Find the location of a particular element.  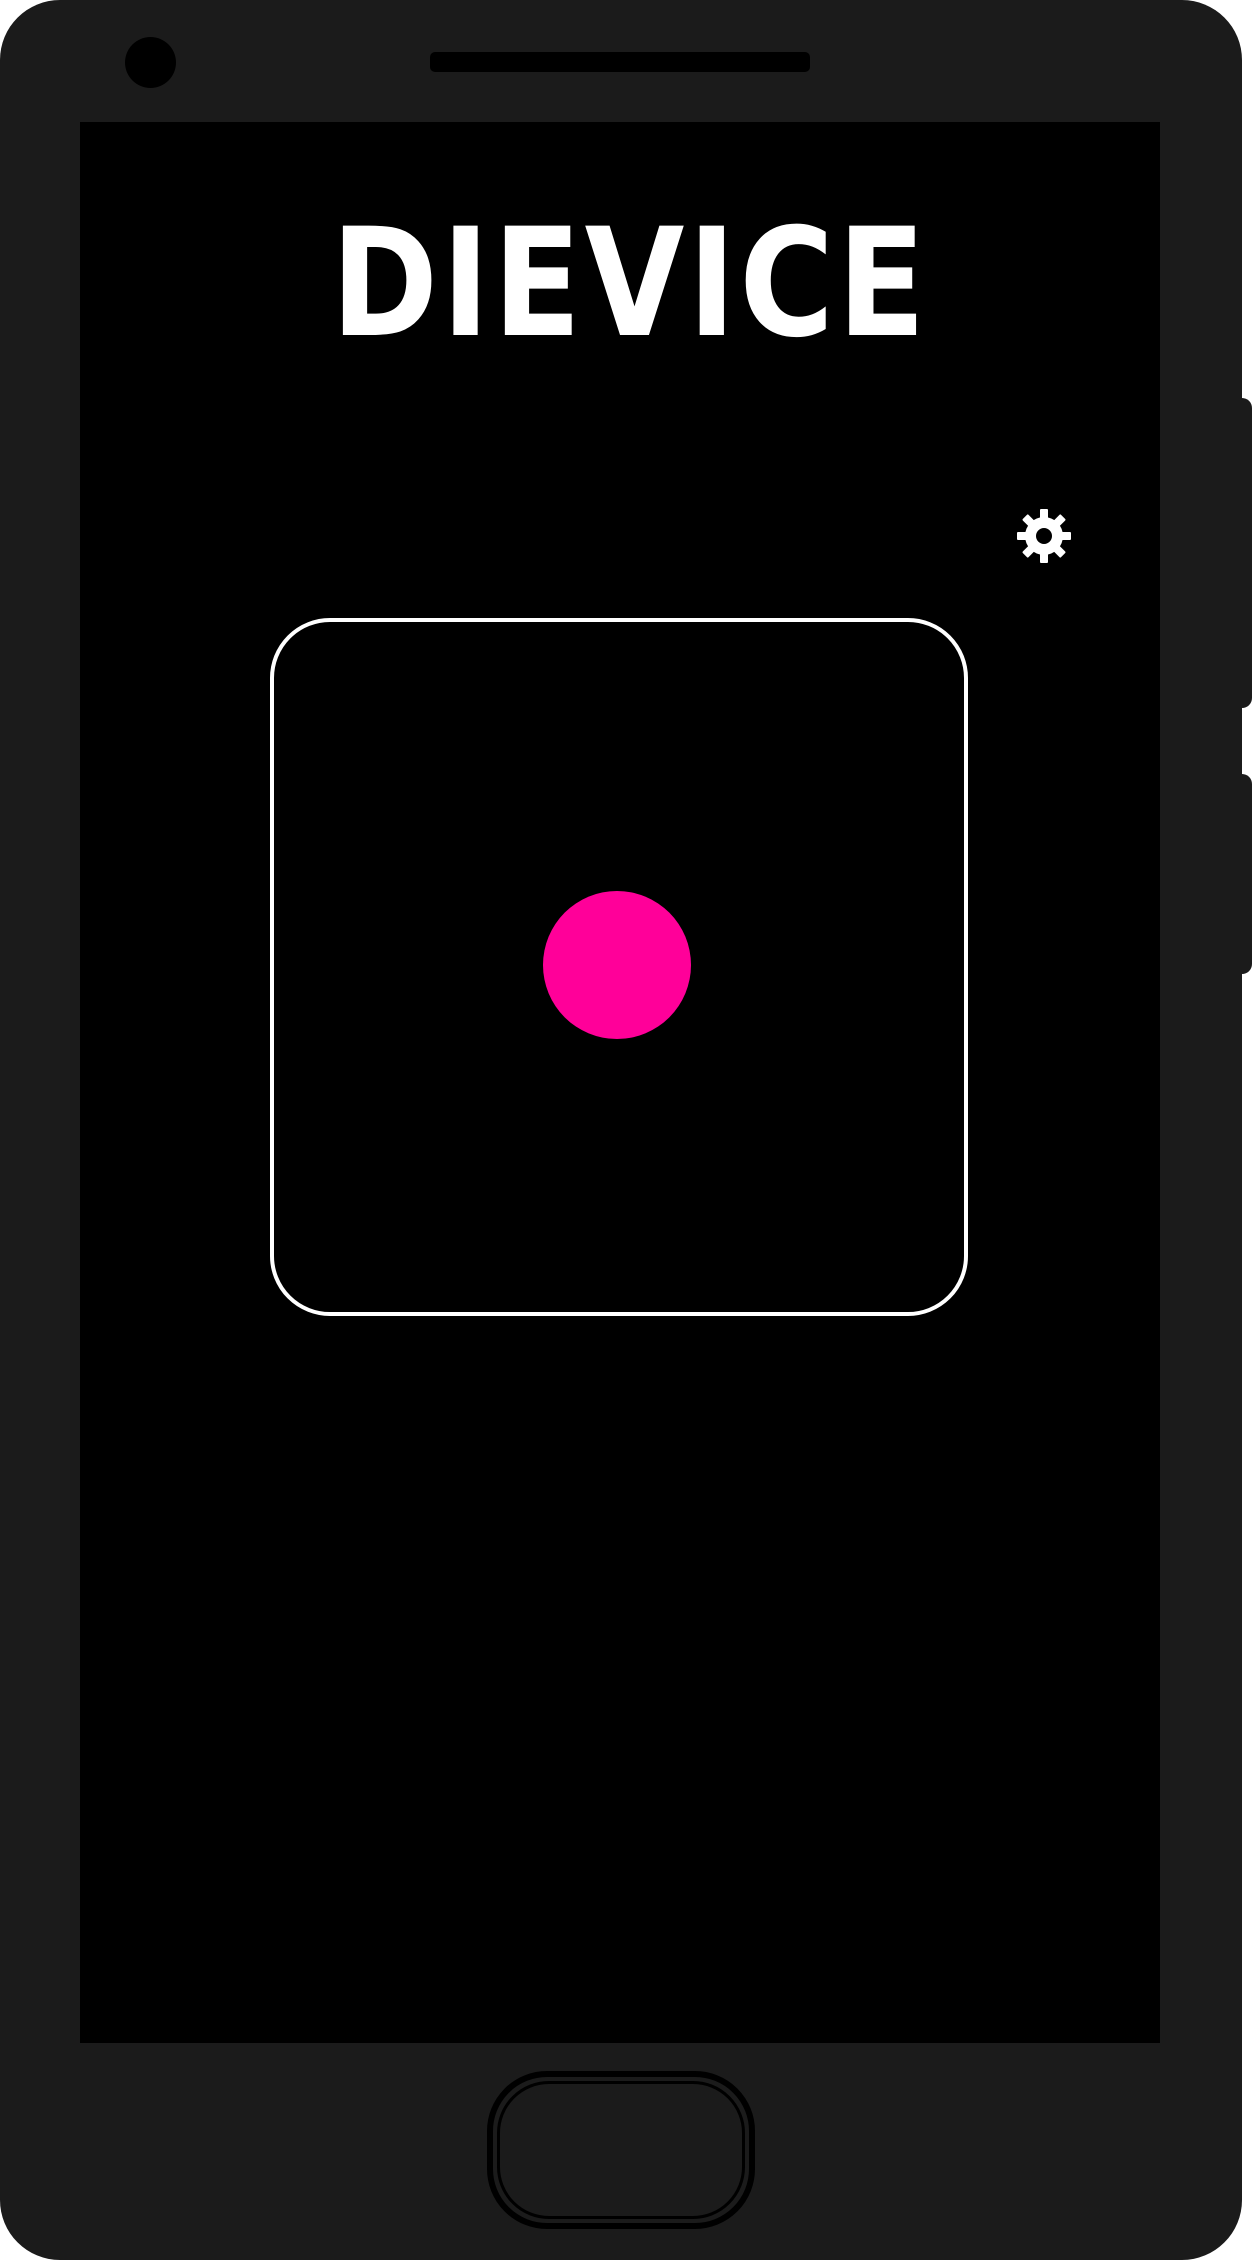

gear-icon is located at coordinates (1044, 536).